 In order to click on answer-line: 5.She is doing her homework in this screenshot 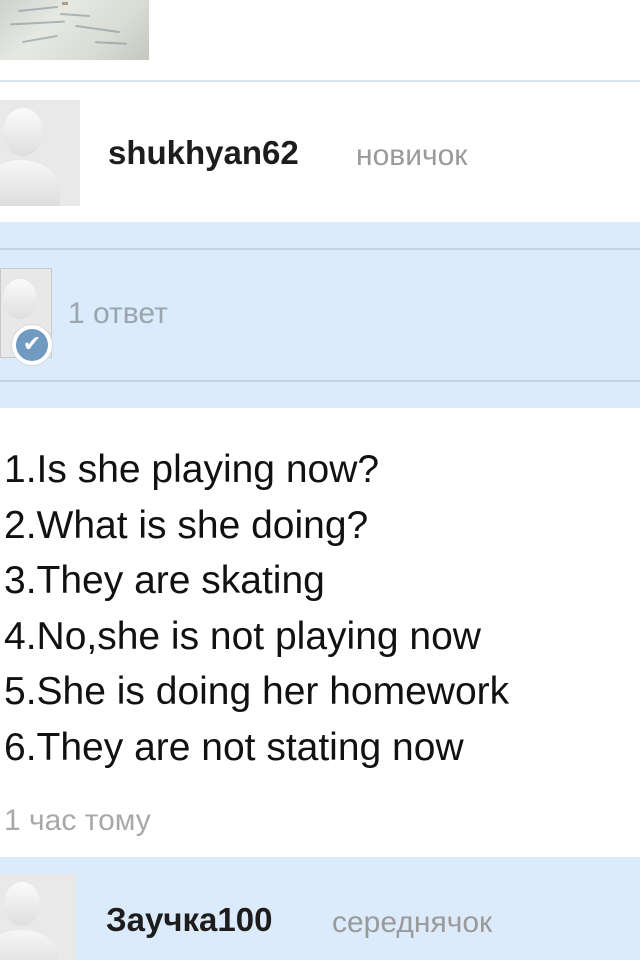, I will do `click(257, 691)`.